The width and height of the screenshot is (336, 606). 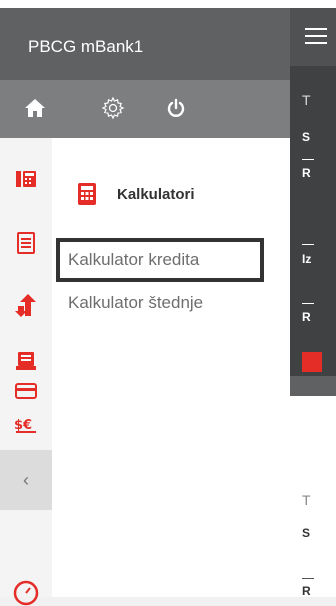 What do you see at coordinates (145, 109) in the screenshot?
I see `quick-actions-bar` at bounding box center [145, 109].